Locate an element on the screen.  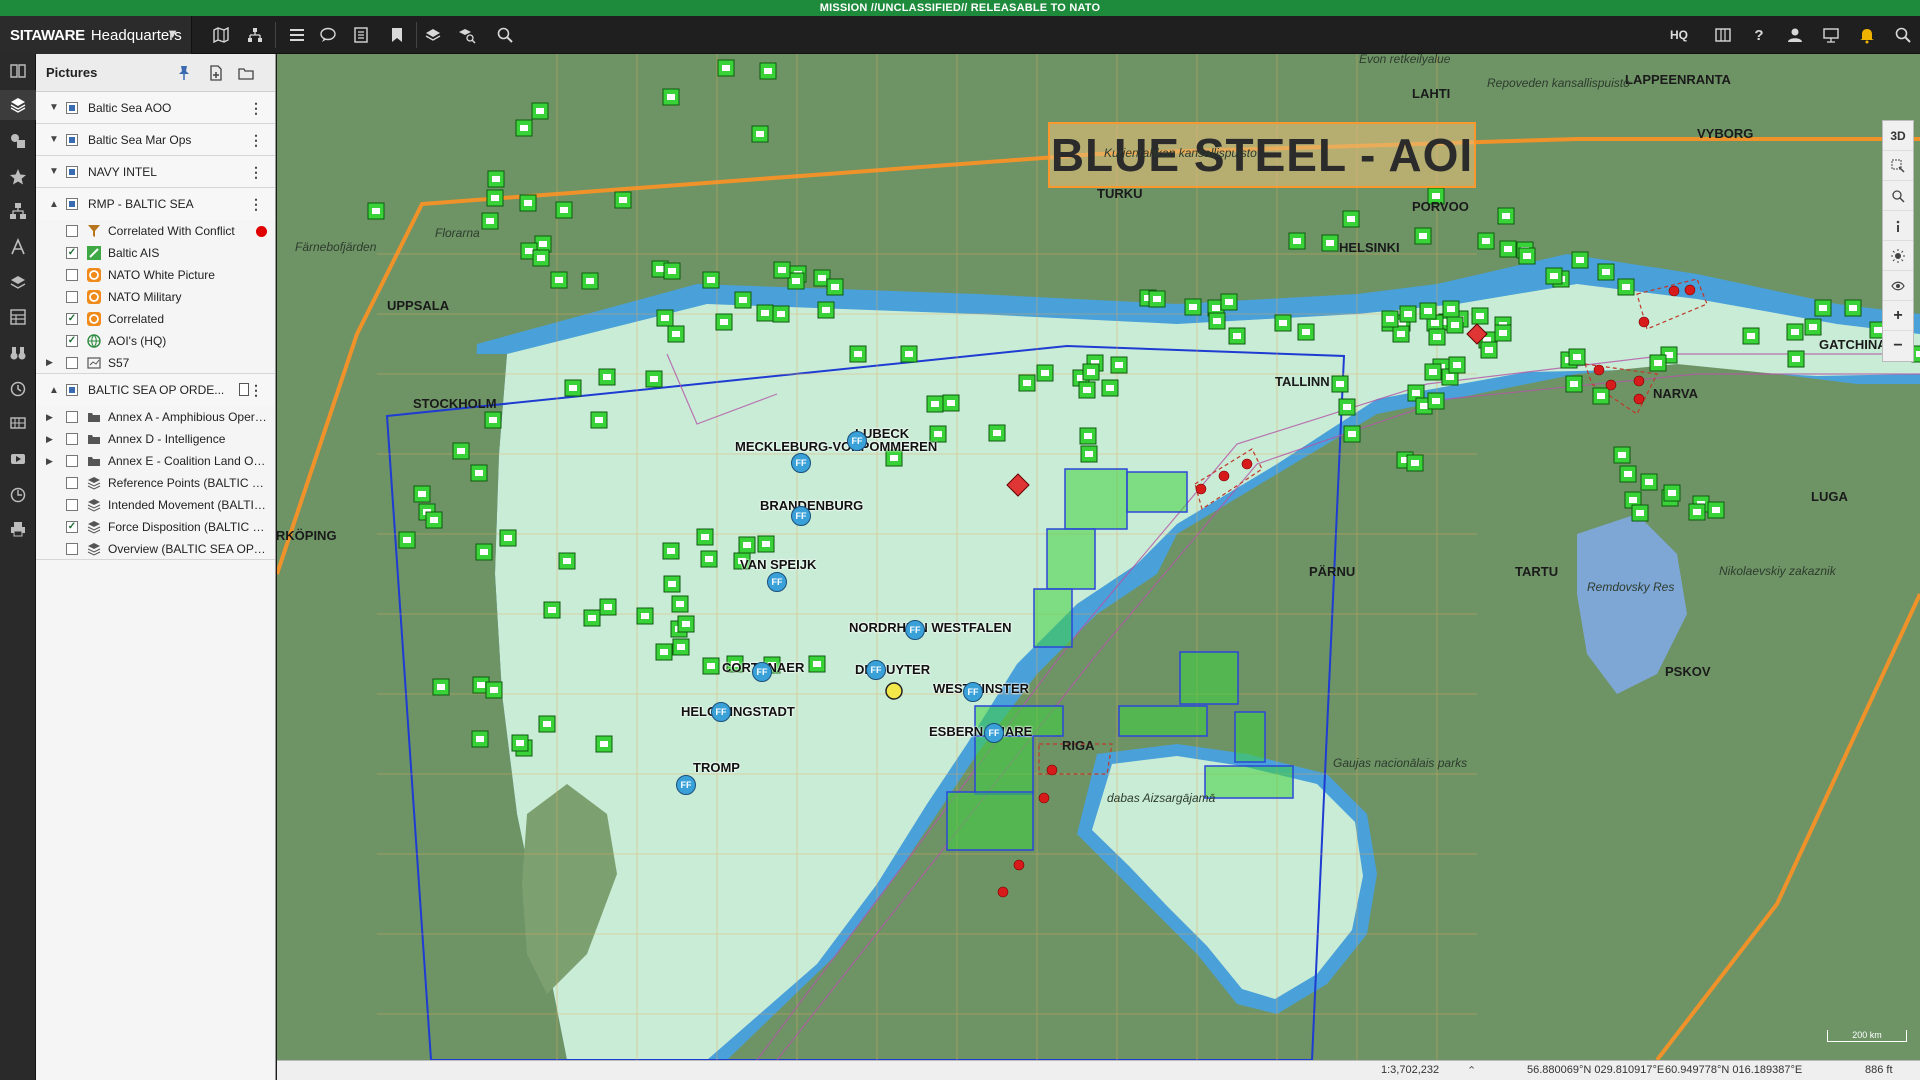
find-layers-icon is located at coordinates (467, 35).